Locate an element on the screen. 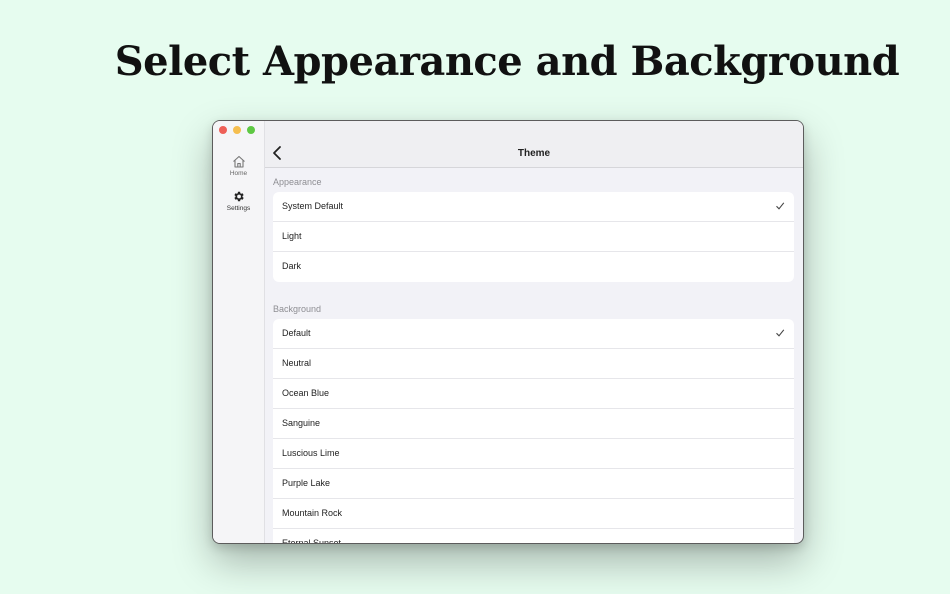 Image resolution: width=950 pixels, height=594 pixels. minimize-window-button is located at coordinates (237, 130).